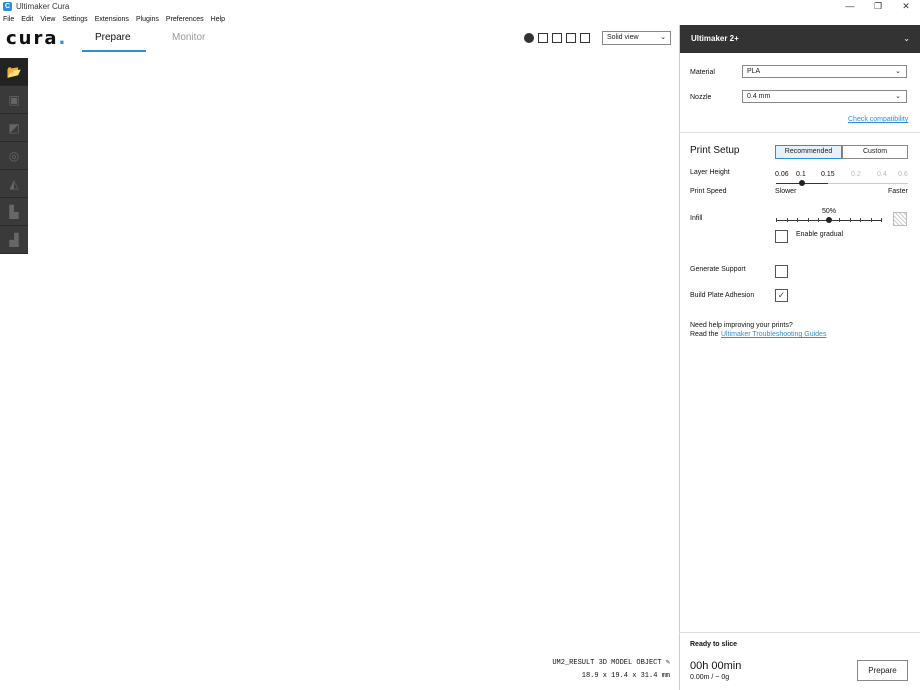 Image resolution: width=920 pixels, height=690 pixels. What do you see at coordinates (339, 39) in the screenshot?
I see `app-header: cura. Prepare Monitor Solid view ⌄` at bounding box center [339, 39].